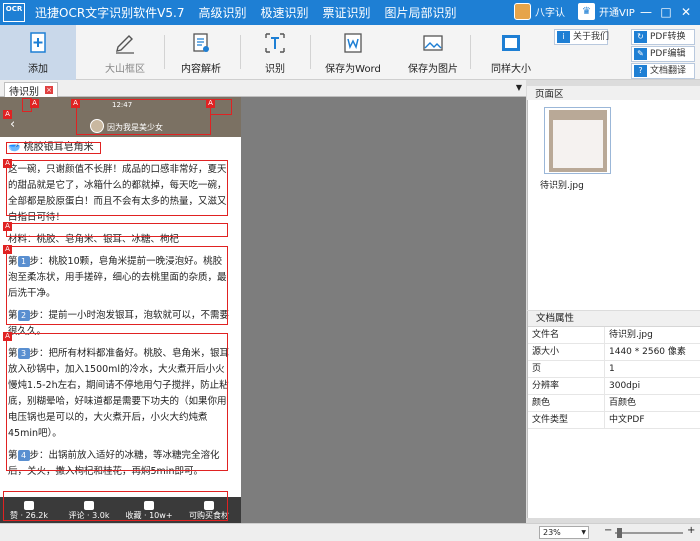 This screenshot has width=700, height=541. Describe the element at coordinates (552, 532) in the screenshot. I see `zoom-value: 23%` at that location.